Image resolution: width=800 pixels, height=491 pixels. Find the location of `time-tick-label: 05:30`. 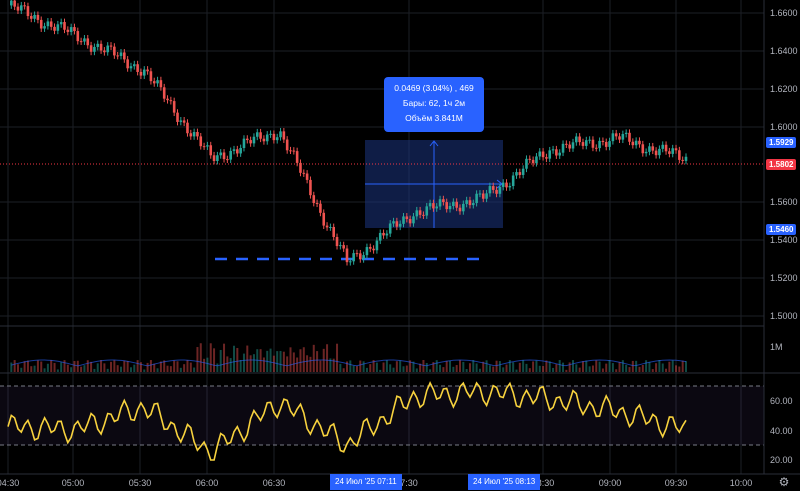

time-tick-label: 05:30 is located at coordinates (140, 483).